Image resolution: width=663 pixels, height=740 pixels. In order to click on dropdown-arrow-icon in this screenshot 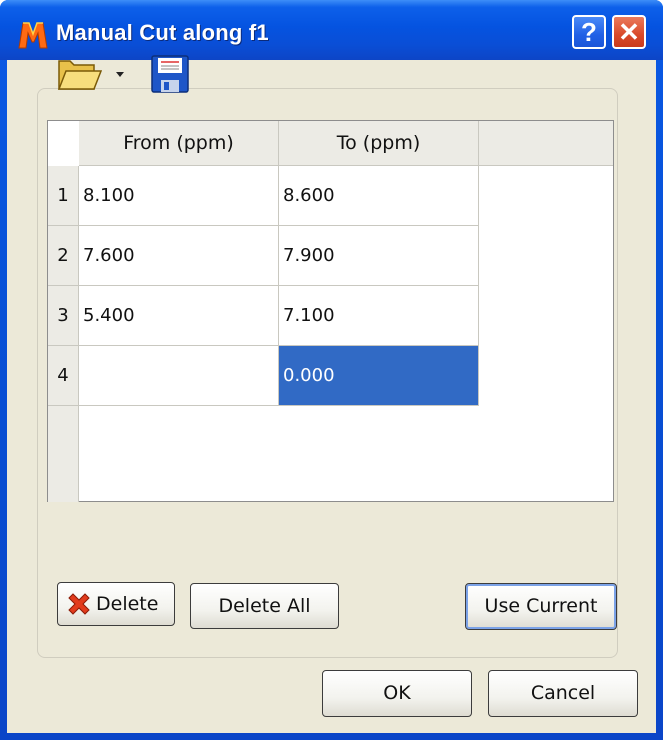, I will do `click(120, 74)`.